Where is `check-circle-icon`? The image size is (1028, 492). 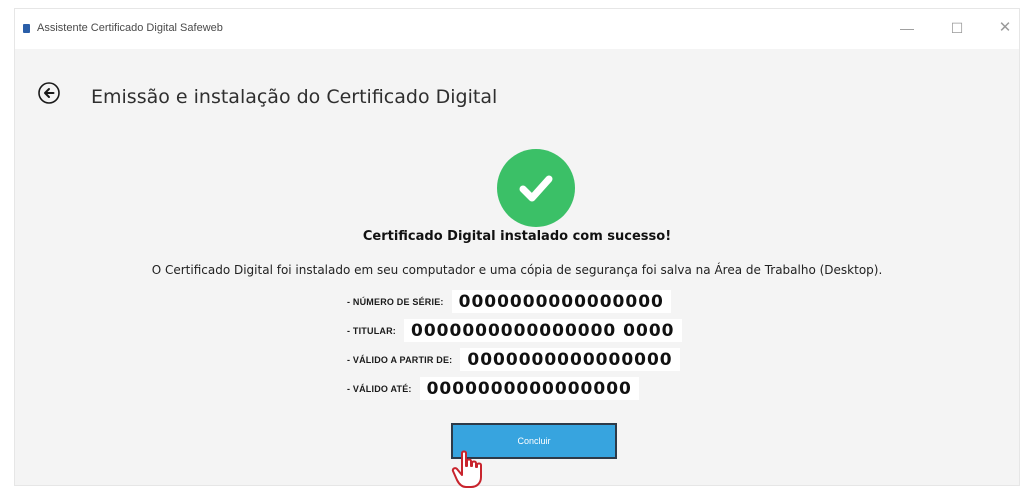 check-circle-icon is located at coordinates (536, 188).